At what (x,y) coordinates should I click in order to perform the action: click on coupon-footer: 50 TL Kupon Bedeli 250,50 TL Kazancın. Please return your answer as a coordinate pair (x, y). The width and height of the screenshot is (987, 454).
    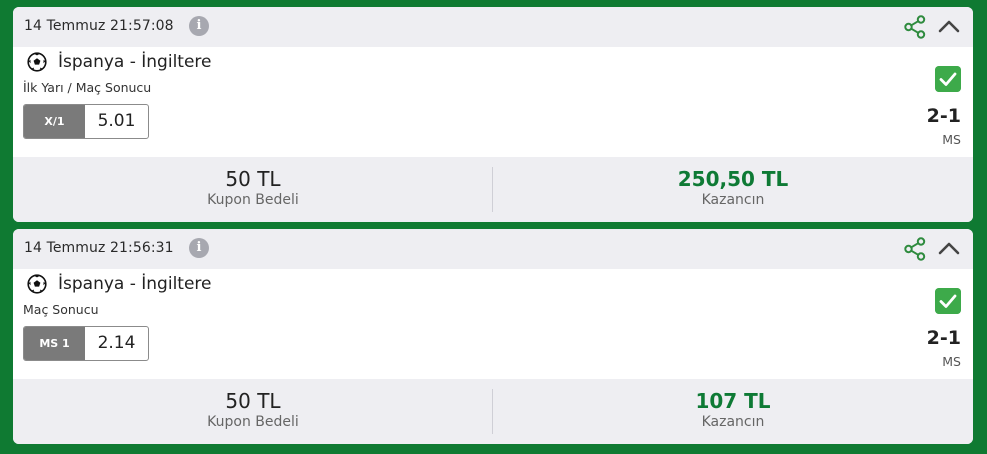
    Looking at the image, I should click on (493, 189).